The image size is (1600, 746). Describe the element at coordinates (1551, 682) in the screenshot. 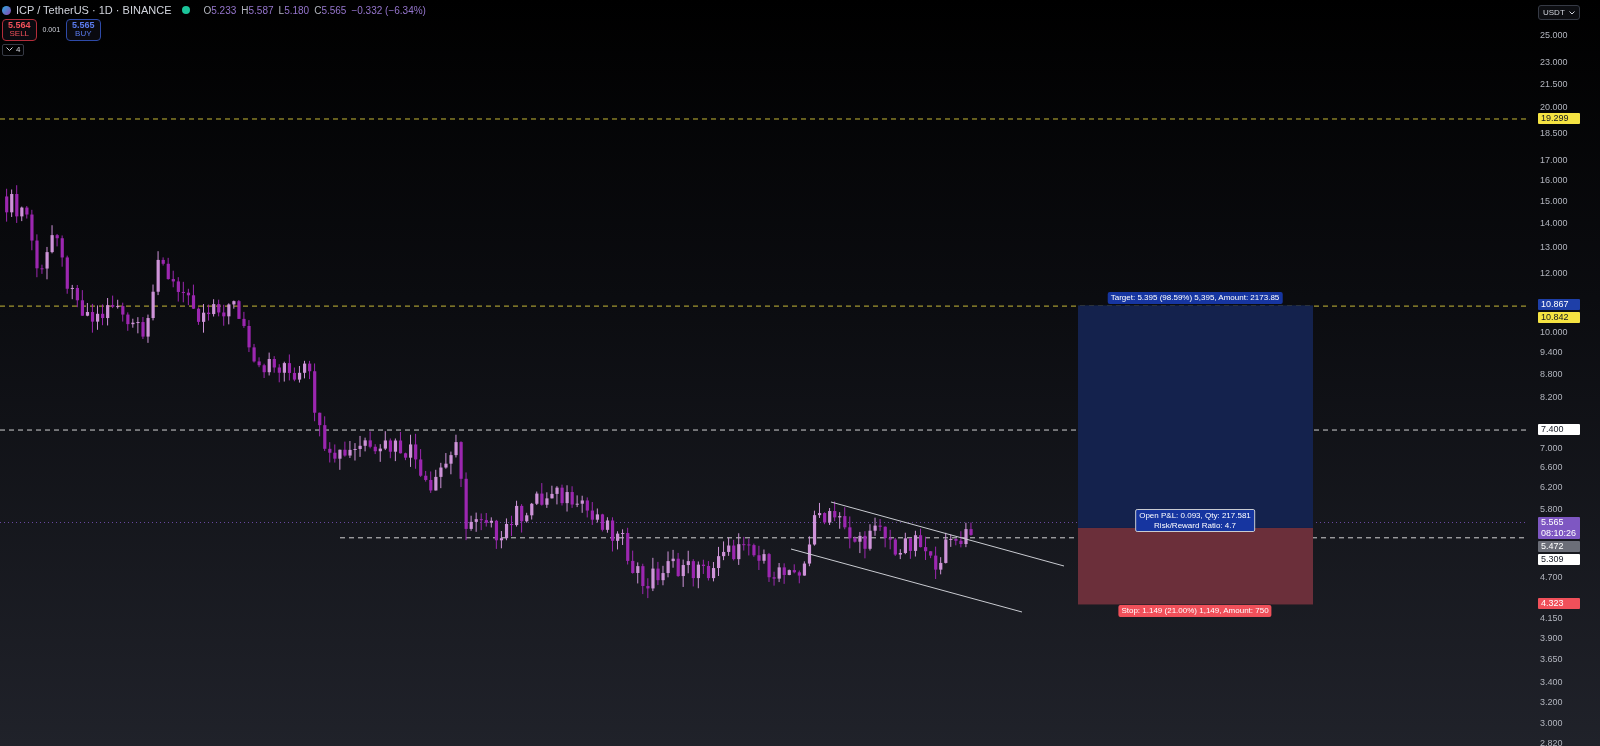

I see `axis-label: 3.400` at that location.